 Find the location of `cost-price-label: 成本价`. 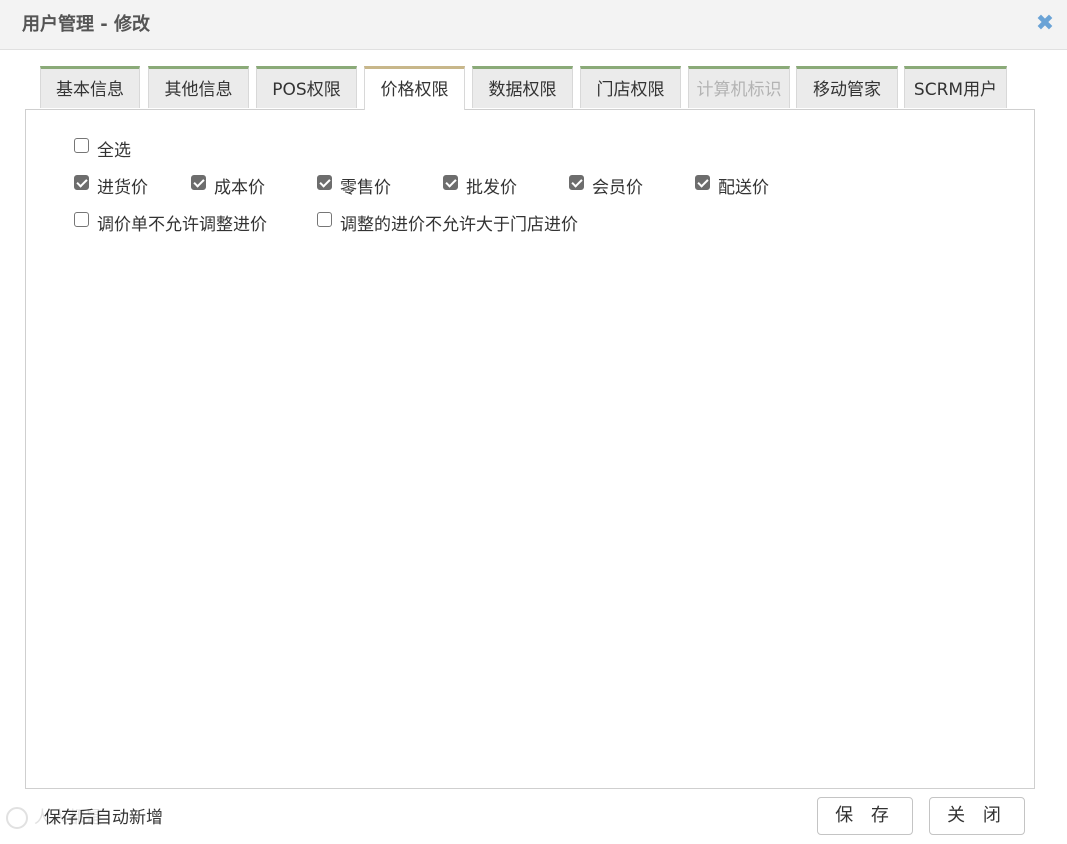

cost-price-label: 成本价 is located at coordinates (239, 187).